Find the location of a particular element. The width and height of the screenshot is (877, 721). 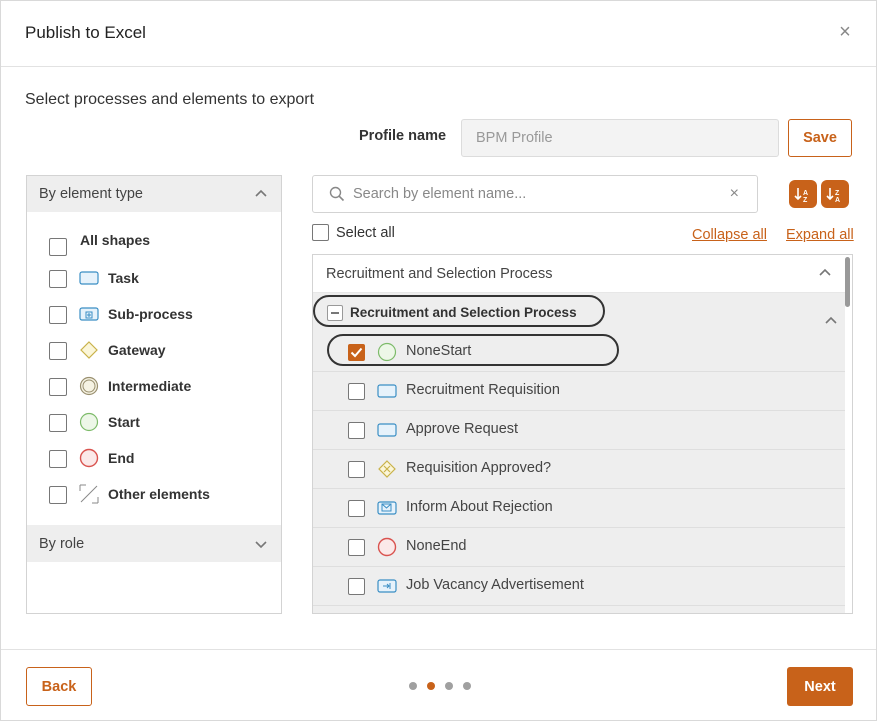

clear-search-icon: × is located at coordinates (734, 194).